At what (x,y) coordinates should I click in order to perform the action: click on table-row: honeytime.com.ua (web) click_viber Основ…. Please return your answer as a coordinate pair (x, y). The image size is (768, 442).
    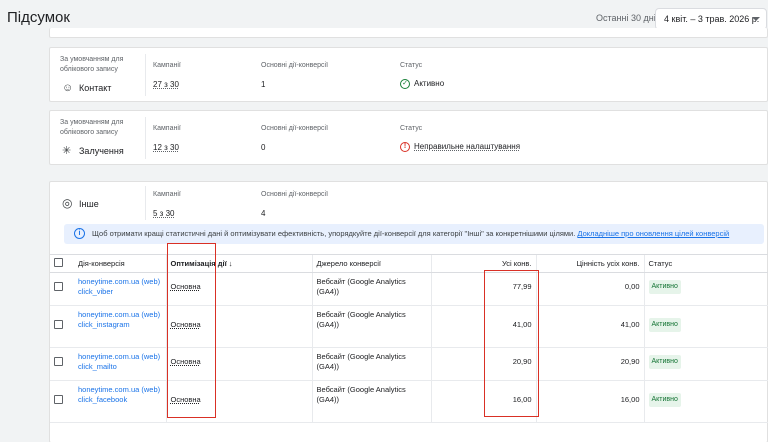
    Looking at the image, I should click on (409, 289).